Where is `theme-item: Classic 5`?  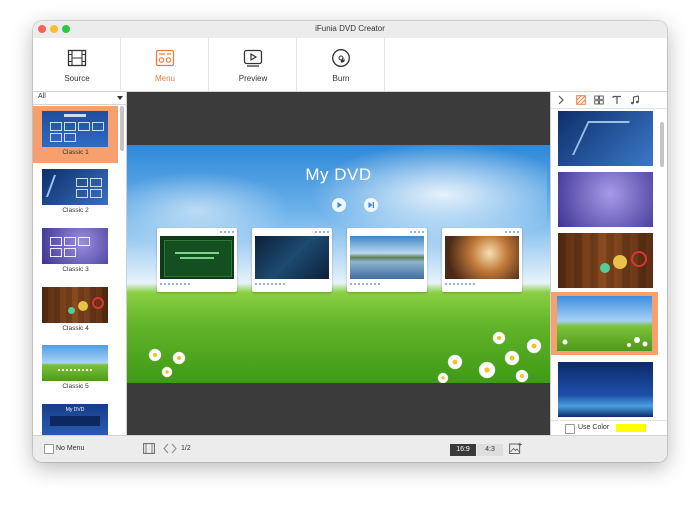
theme-item: Classic 5 is located at coordinates (75, 368).